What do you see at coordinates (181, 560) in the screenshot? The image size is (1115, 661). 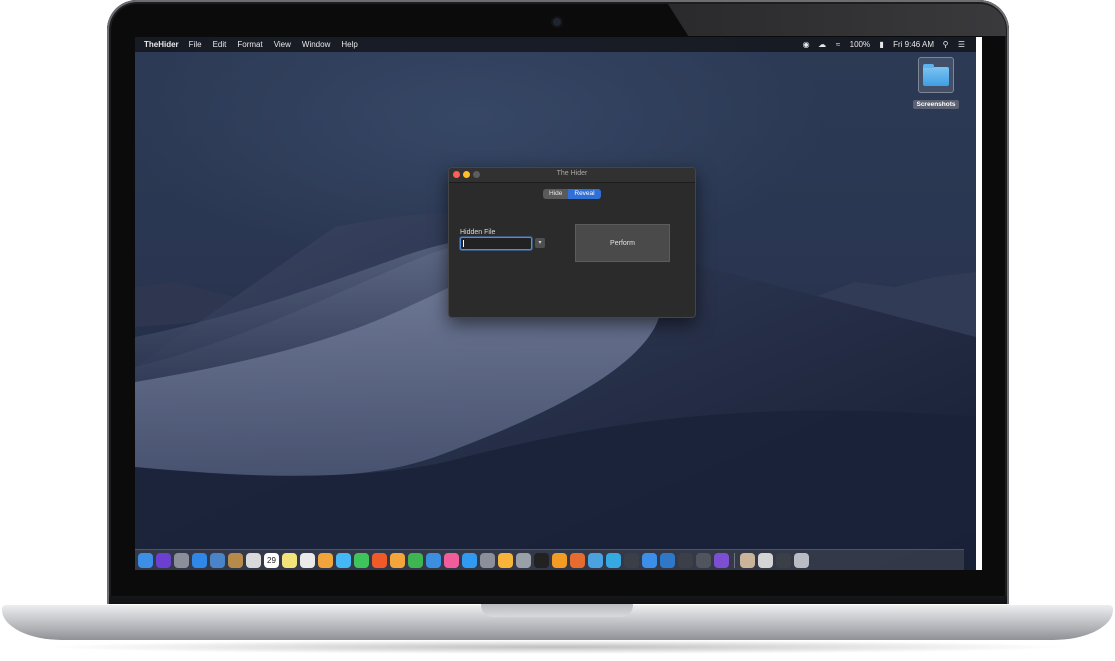 I see `launchpad-icon` at bounding box center [181, 560].